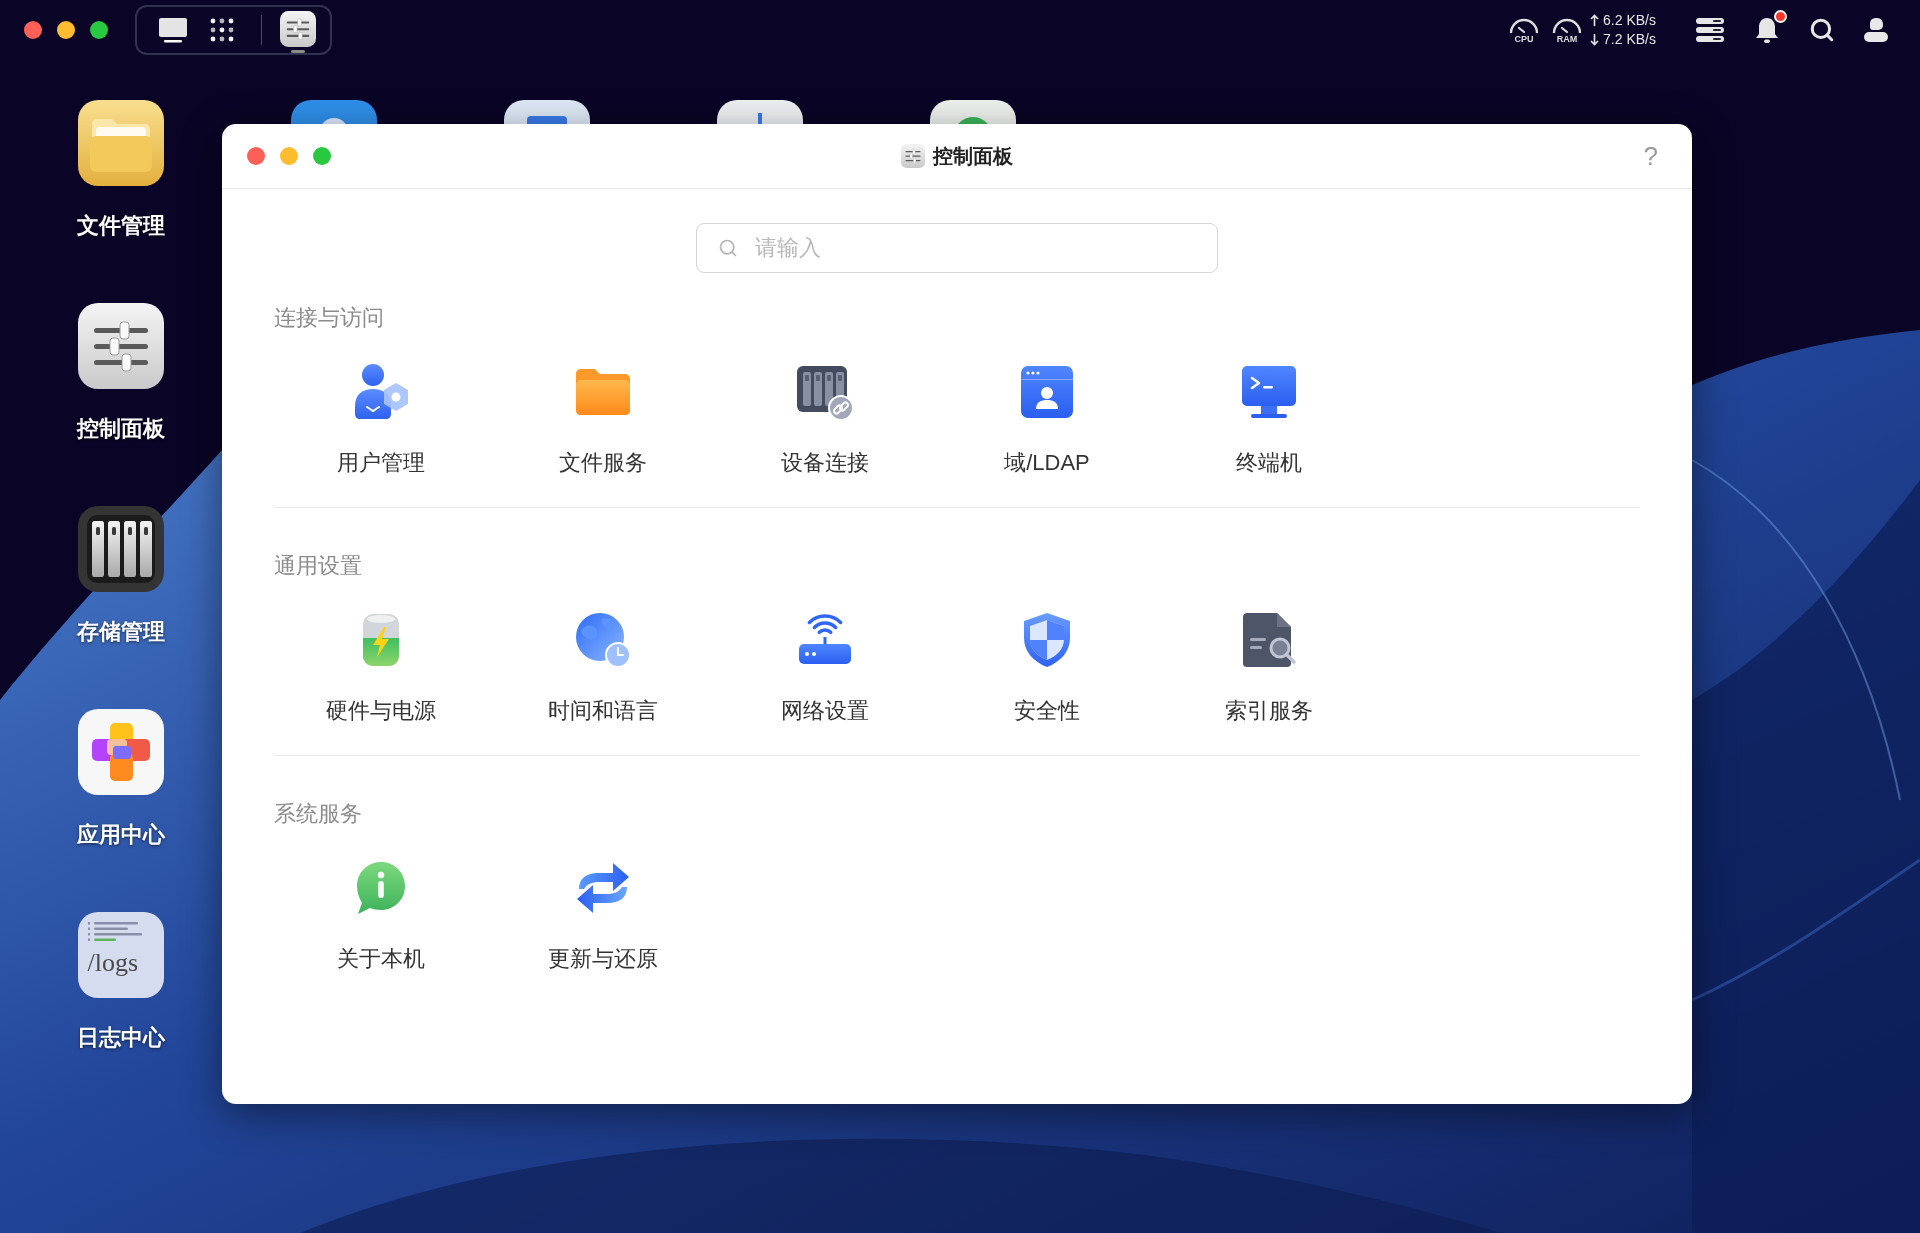 This screenshot has width=1920, height=1233. What do you see at coordinates (1595, 39) in the screenshot?
I see `down-arrow-icon` at bounding box center [1595, 39].